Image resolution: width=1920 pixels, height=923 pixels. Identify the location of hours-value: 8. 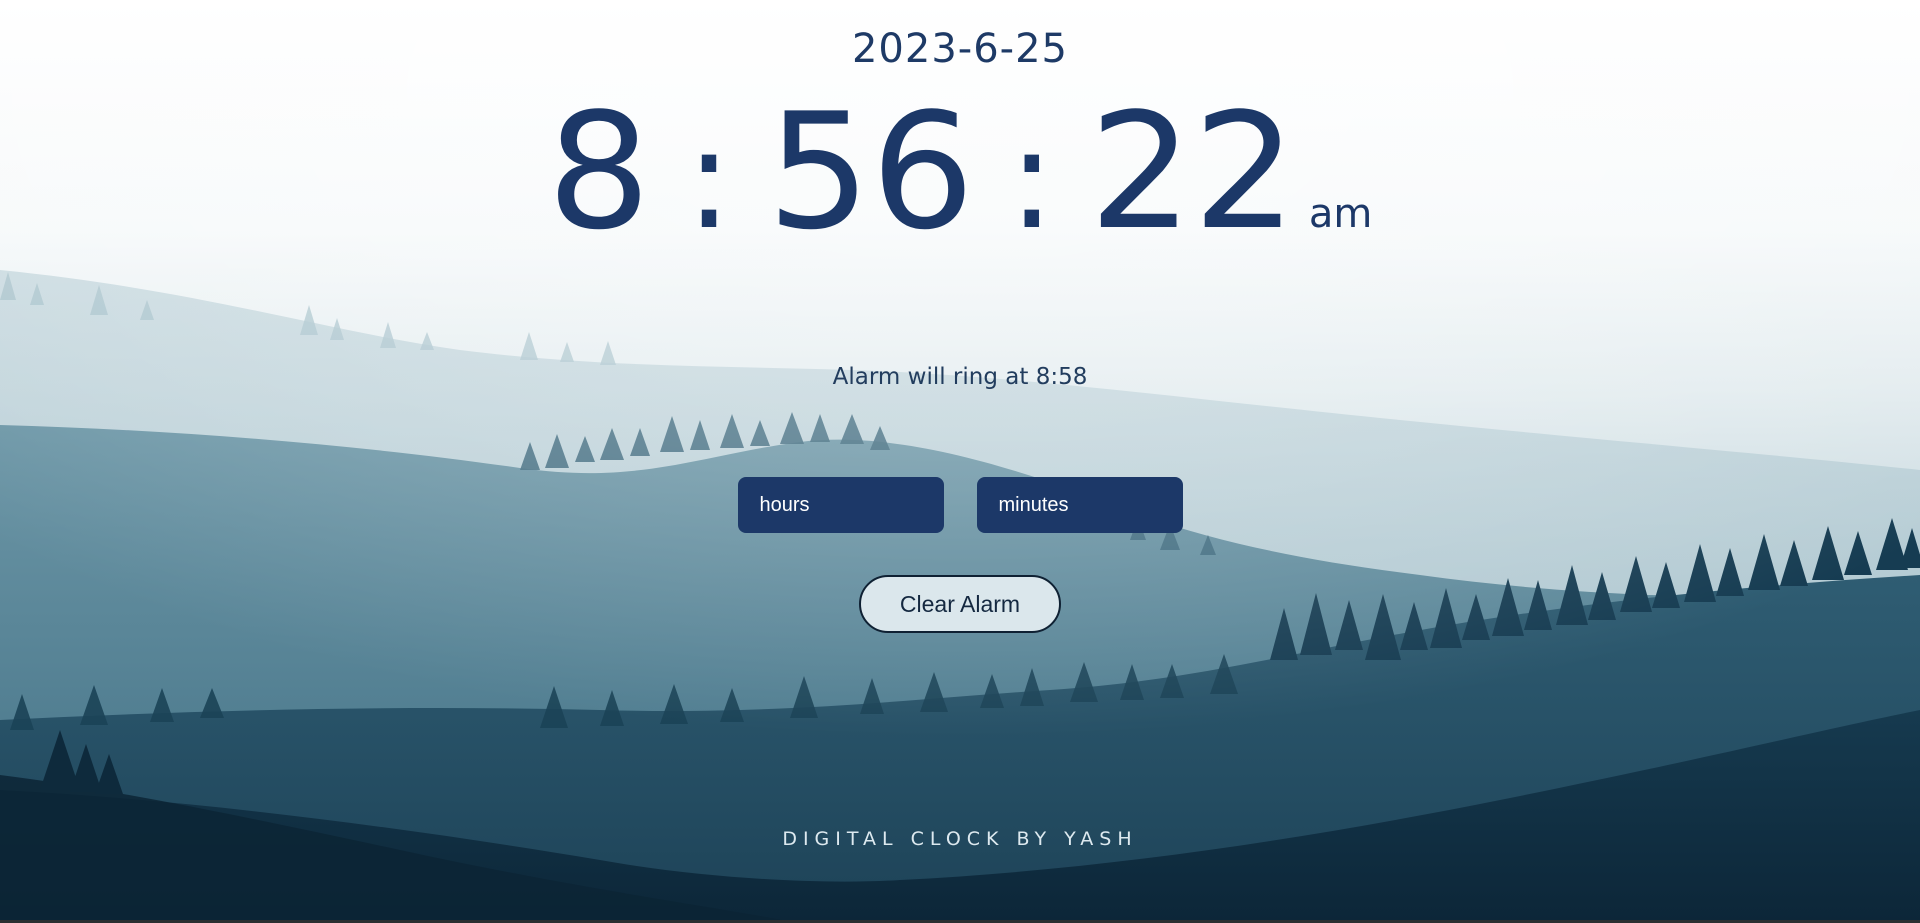
(598, 171).